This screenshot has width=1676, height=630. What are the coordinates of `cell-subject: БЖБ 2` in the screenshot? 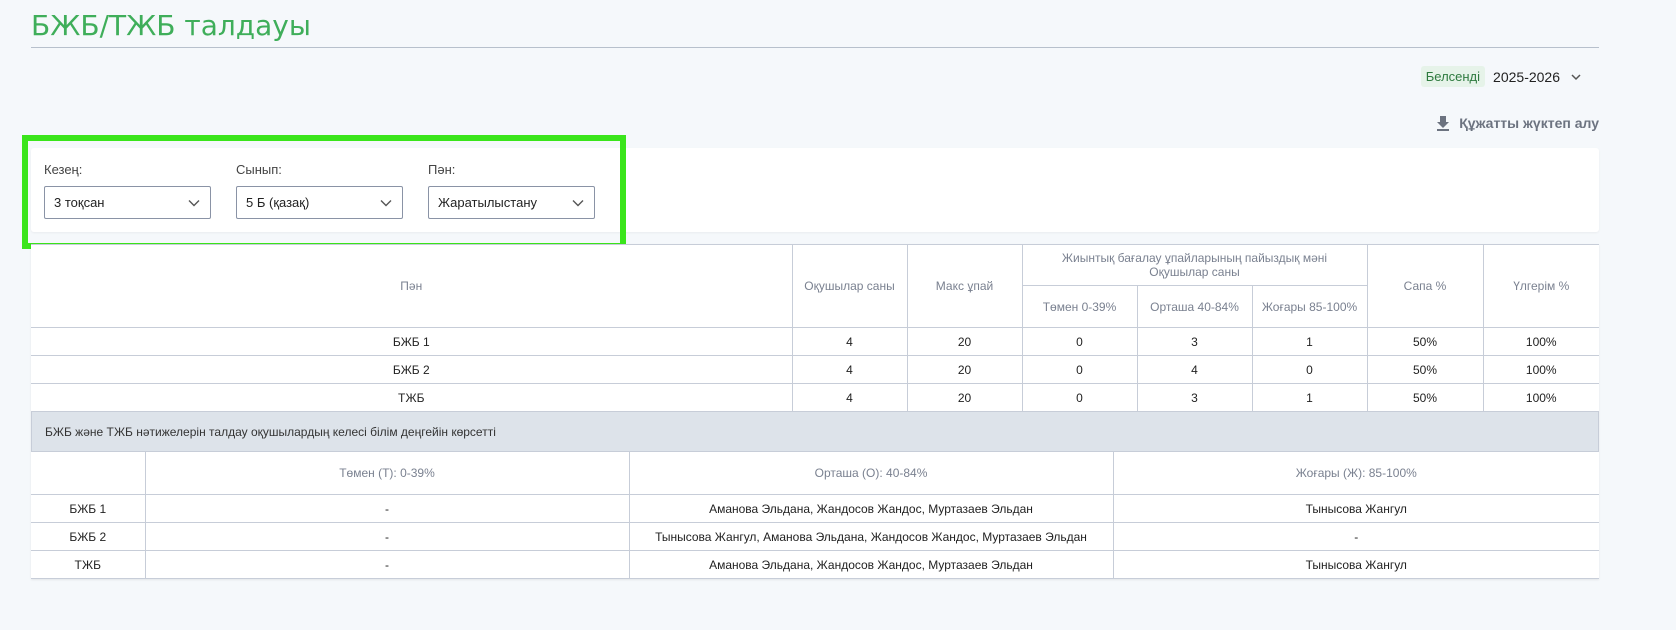 It's located at (412, 369).